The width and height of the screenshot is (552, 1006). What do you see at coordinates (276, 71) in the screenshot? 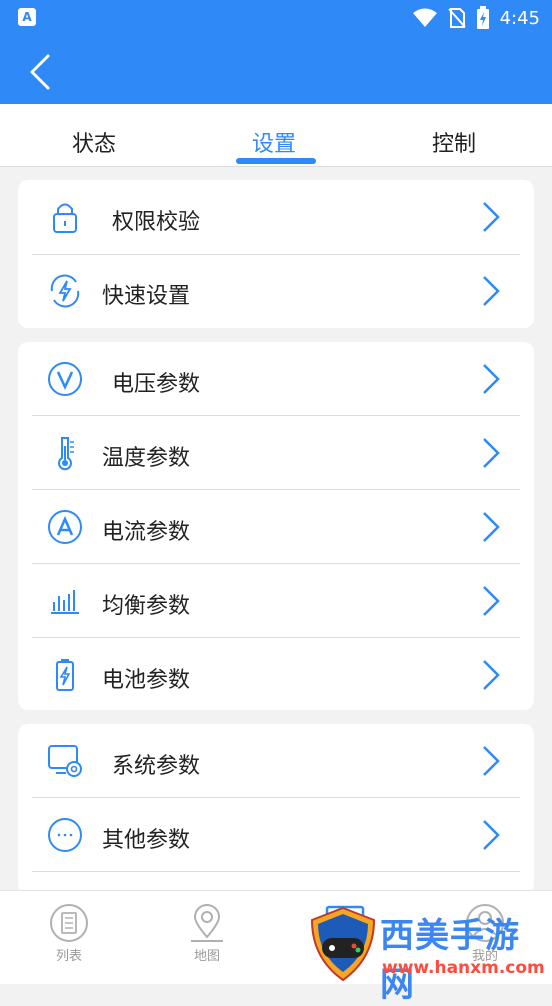
I see `app-header` at bounding box center [276, 71].